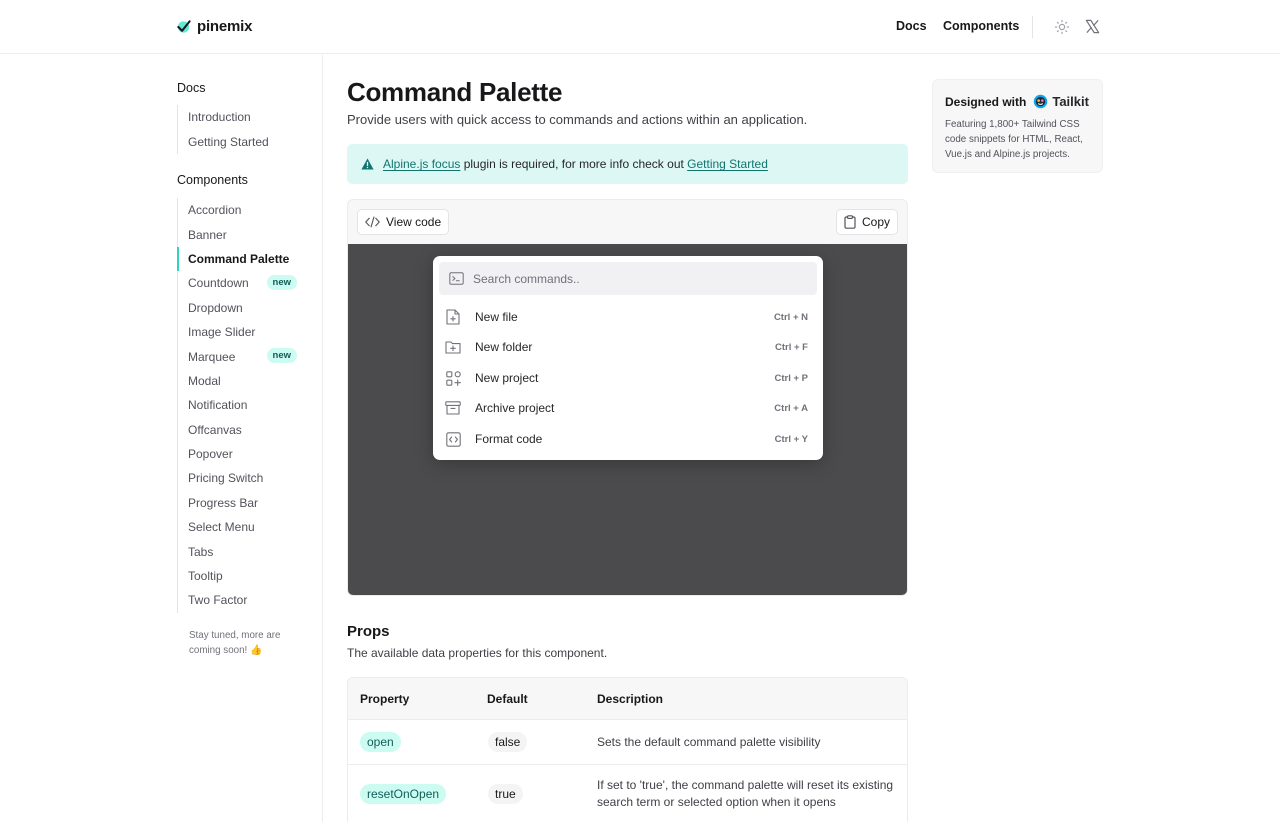  Describe the element at coordinates (201, 551) in the screenshot. I see `sidebar-item-label: Tabs` at that location.